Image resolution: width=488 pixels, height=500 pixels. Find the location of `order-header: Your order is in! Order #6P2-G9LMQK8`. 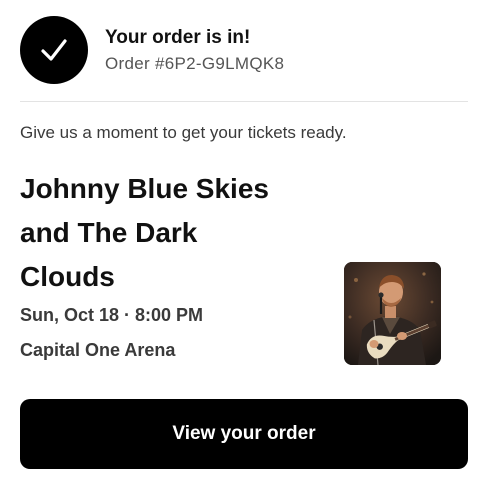

order-header: Your order is in! Order #6P2-G9LMQK8 is located at coordinates (244, 51).